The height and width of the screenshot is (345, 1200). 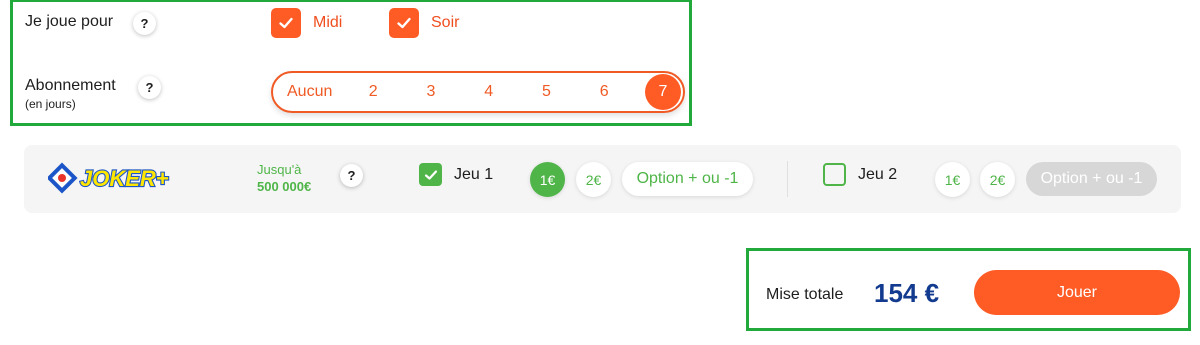 What do you see at coordinates (50, 104) in the screenshot?
I see `subscription-sublabel: (en jours)` at bounding box center [50, 104].